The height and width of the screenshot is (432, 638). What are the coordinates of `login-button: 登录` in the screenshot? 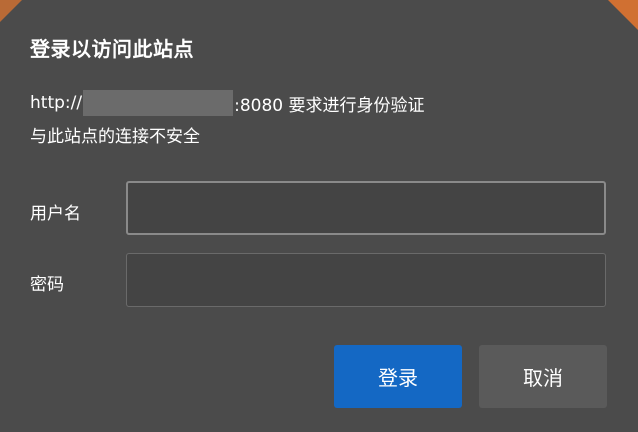 It's located at (398, 376).